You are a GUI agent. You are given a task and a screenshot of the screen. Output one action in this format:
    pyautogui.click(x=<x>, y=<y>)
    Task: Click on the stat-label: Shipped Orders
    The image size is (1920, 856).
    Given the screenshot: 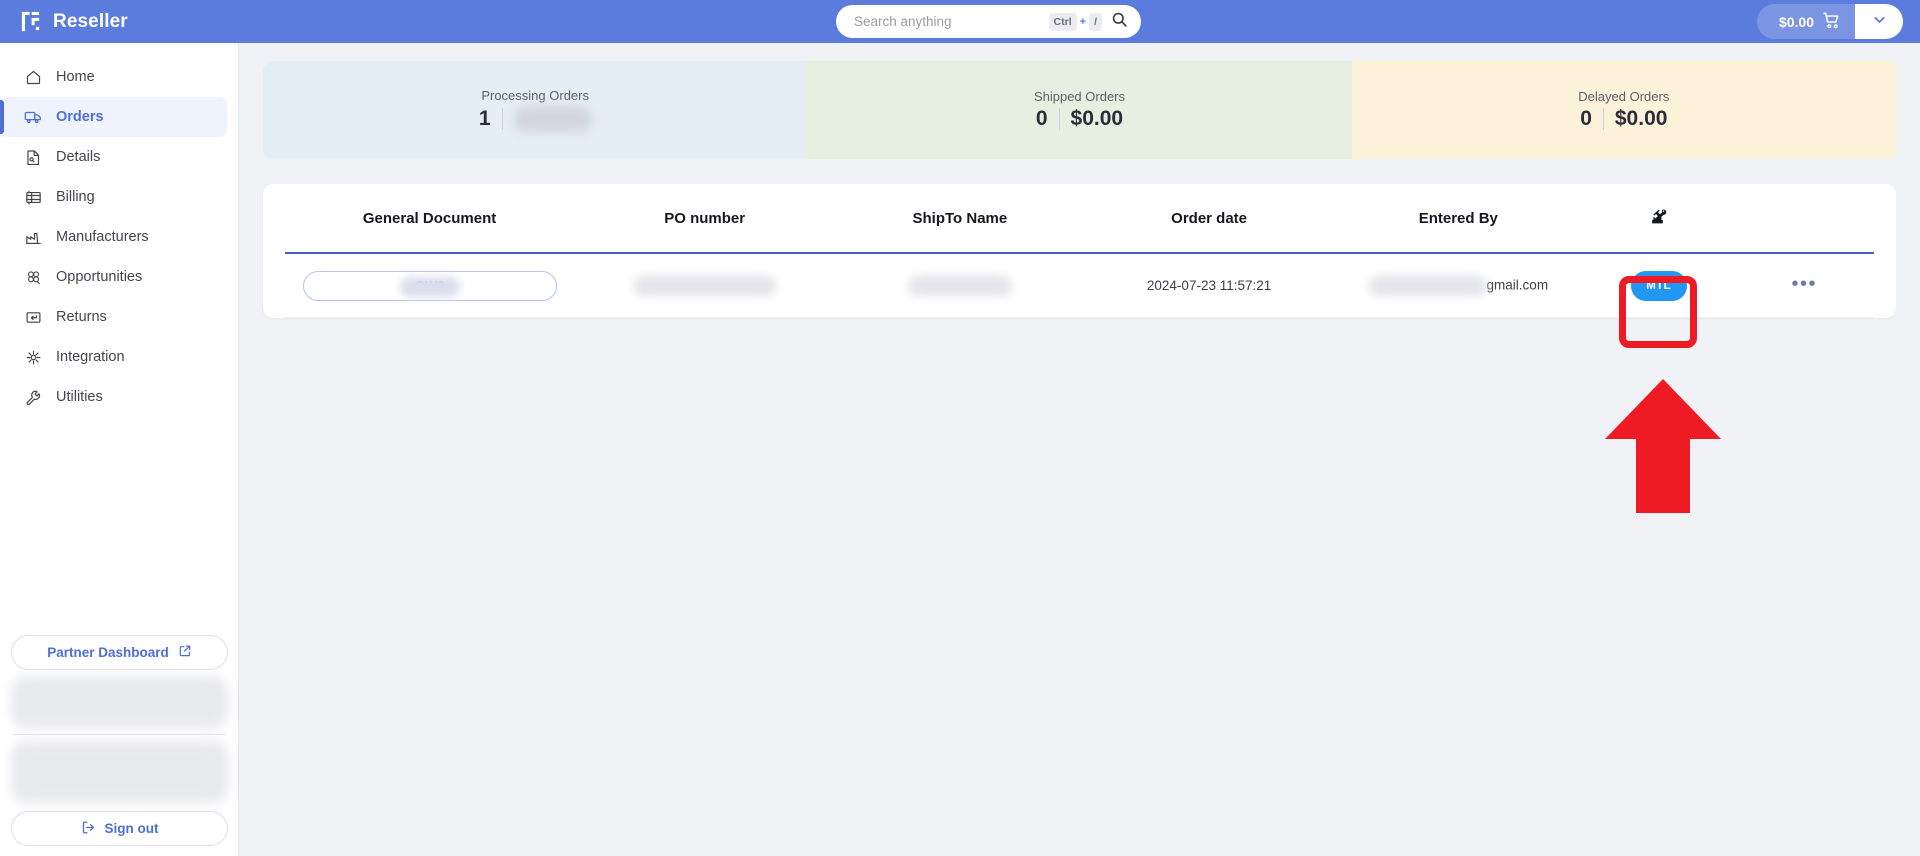 What is the action you would take?
    pyautogui.click(x=1079, y=96)
    